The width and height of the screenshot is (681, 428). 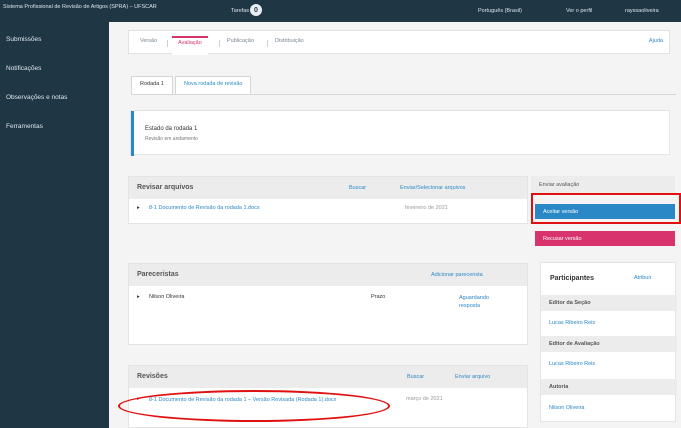 What do you see at coordinates (656, 41) in the screenshot?
I see `help-button: Ajuda` at bounding box center [656, 41].